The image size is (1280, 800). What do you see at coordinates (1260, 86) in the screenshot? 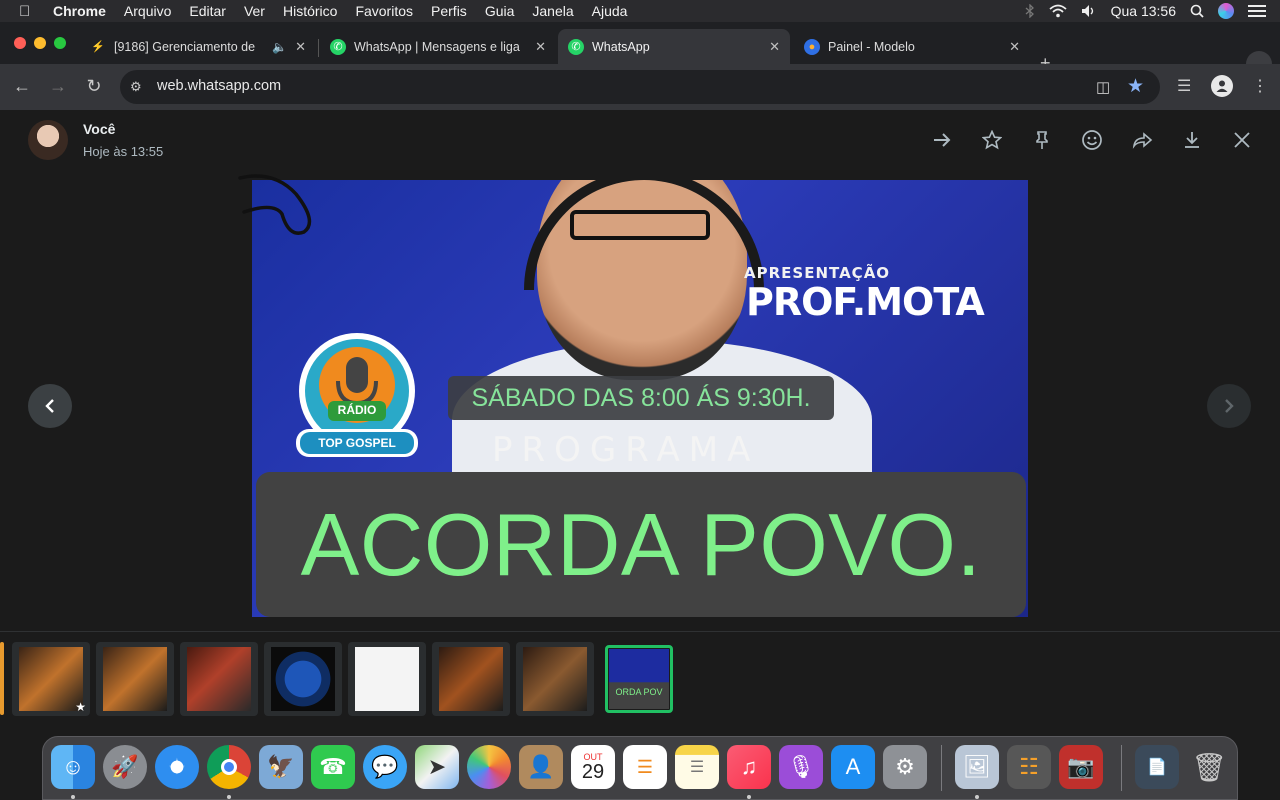
I see `chrome-menu-kebab-icon: ⋮` at bounding box center [1260, 86].